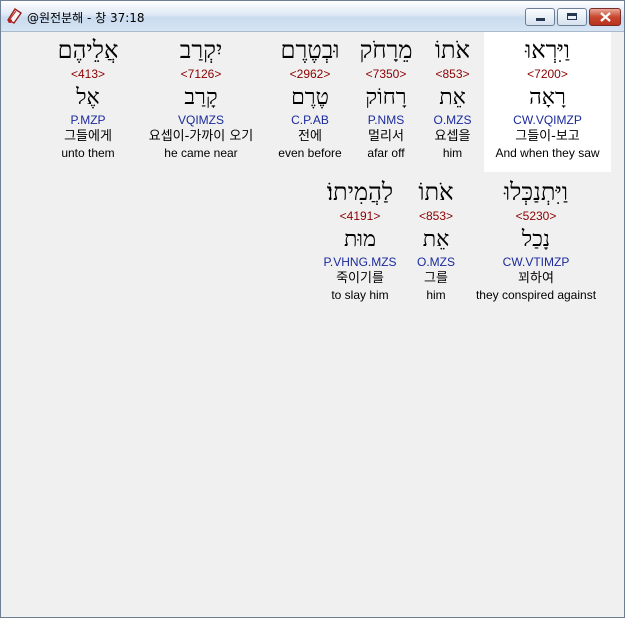 The image size is (625, 618). I want to click on strong-number: <7200>, so click(547, 74).